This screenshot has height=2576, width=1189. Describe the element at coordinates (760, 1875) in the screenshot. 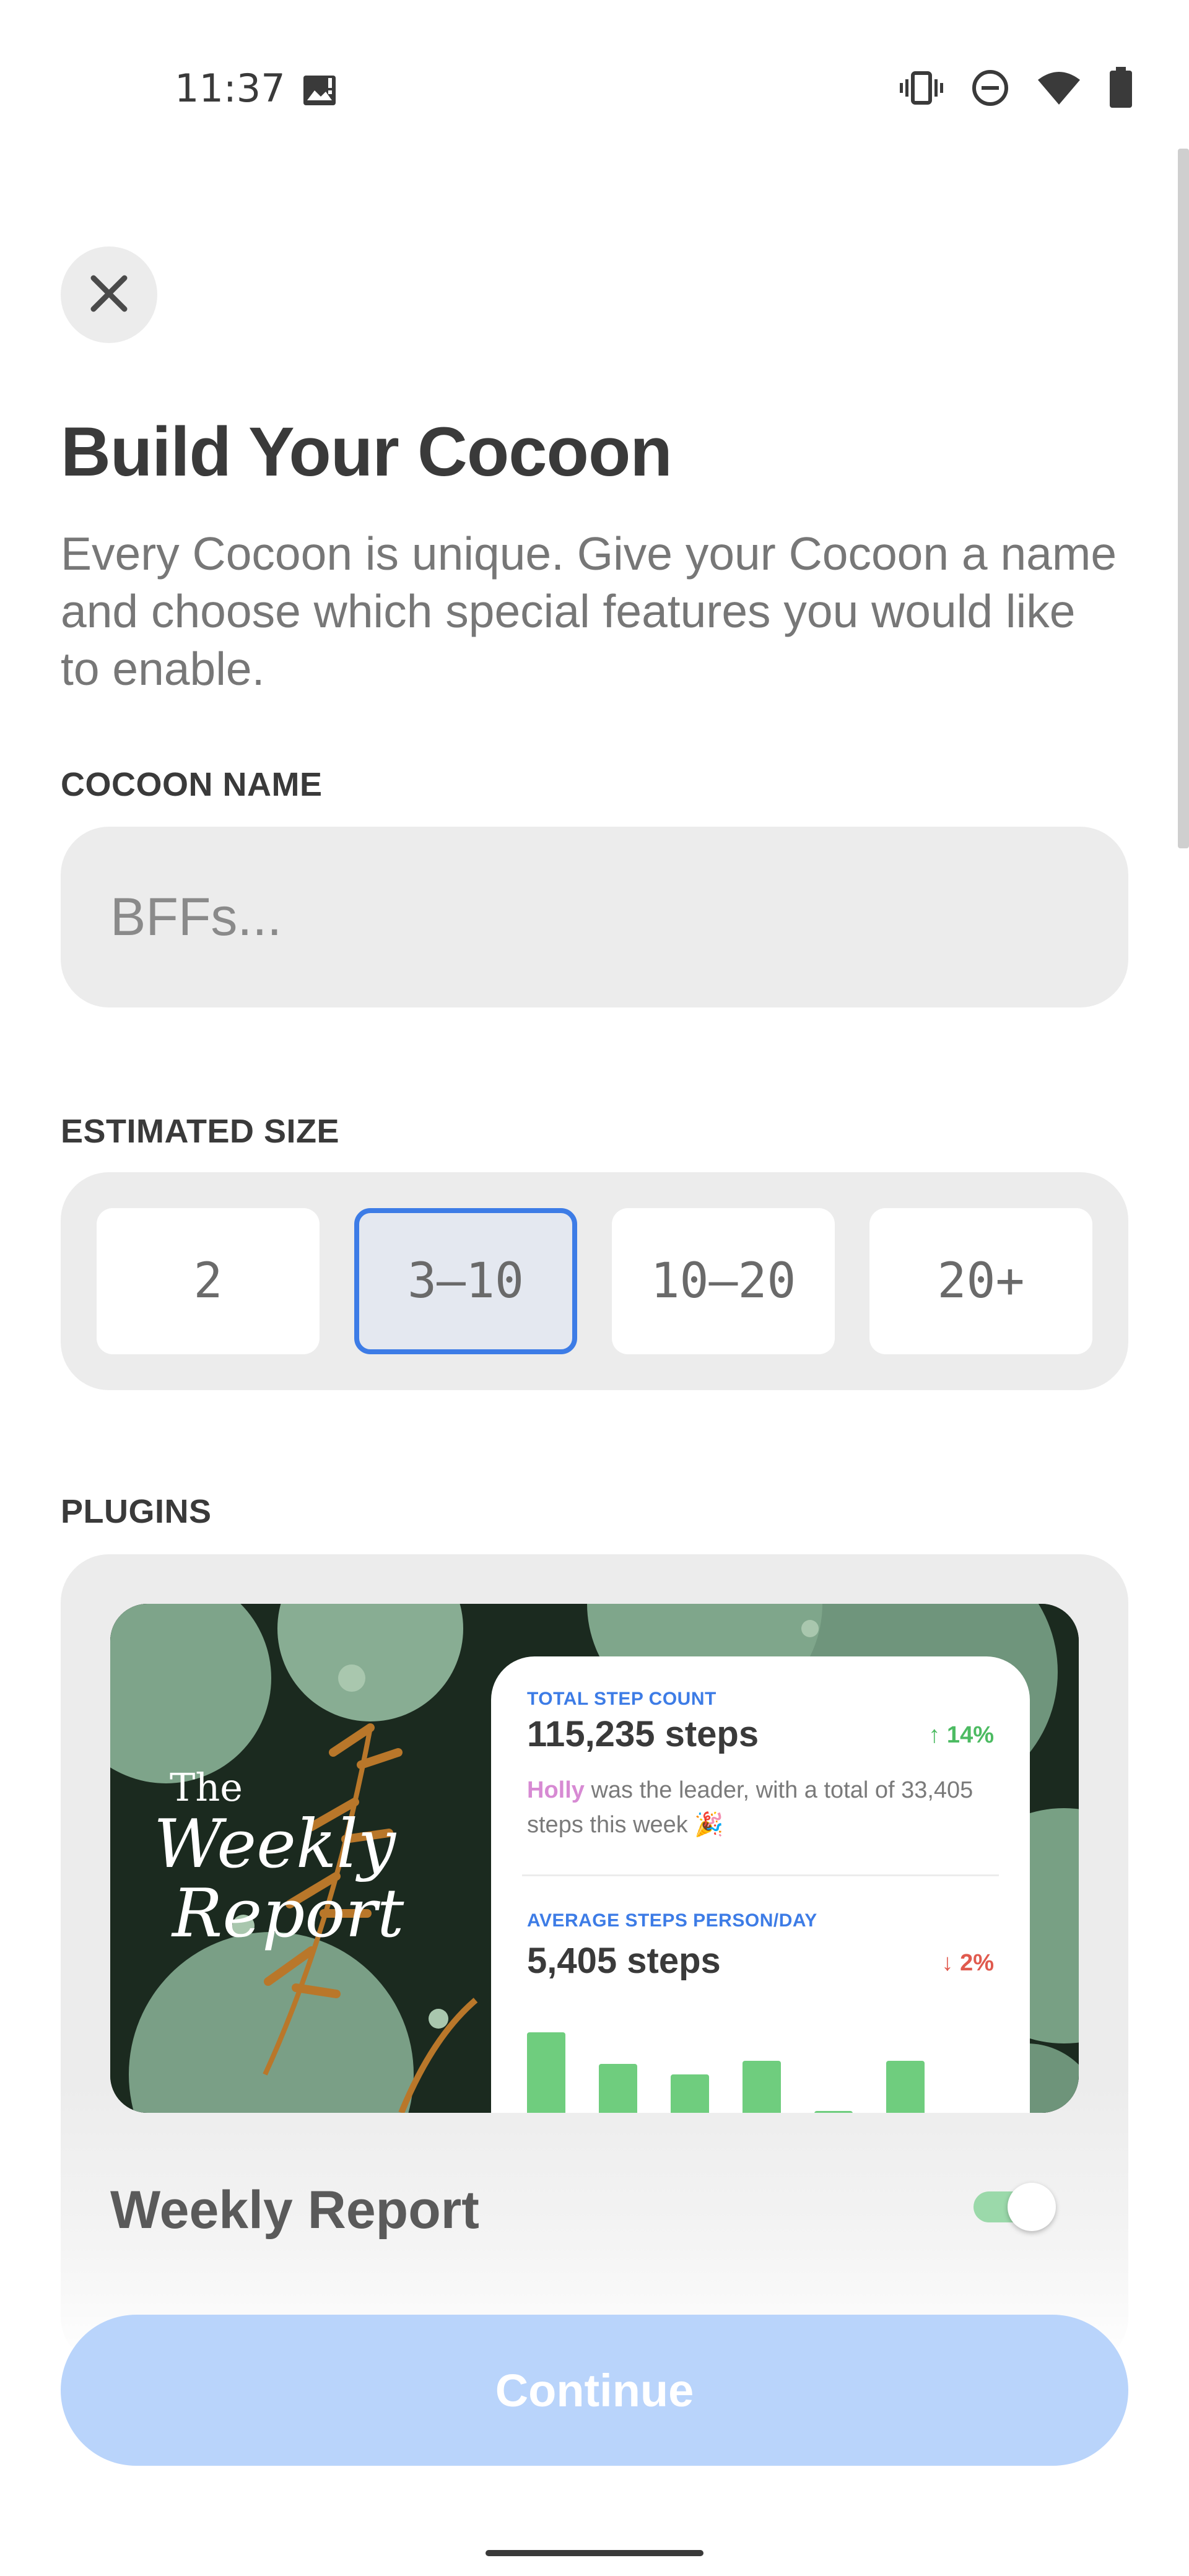

I see `stats-divider` at that location.